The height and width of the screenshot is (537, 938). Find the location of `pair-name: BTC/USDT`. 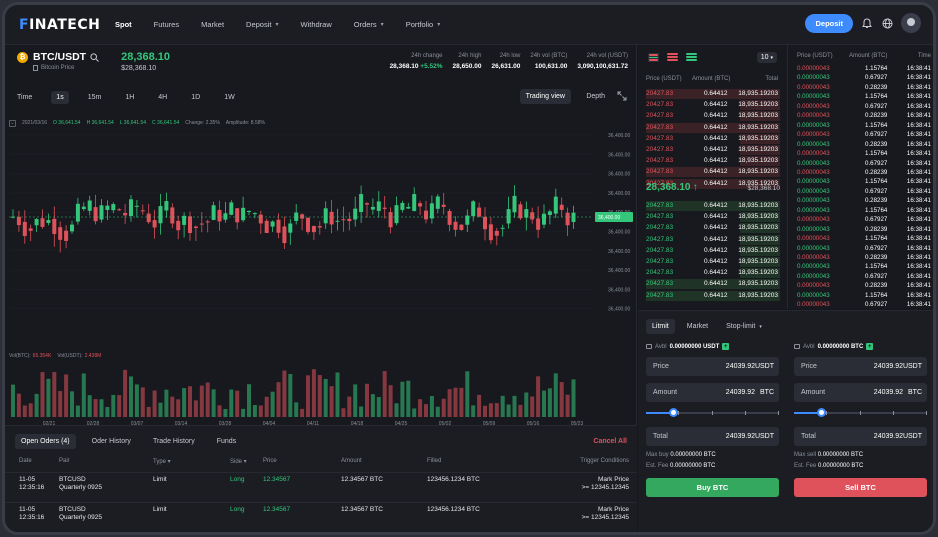

pair-name: BTC/USDT is located at coordinates (59, 57).